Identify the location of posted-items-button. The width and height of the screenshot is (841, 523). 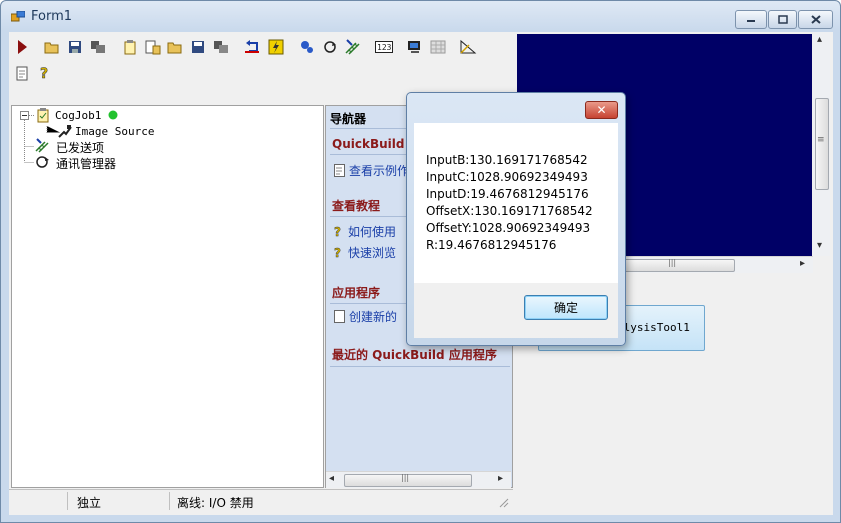
(352, 47).